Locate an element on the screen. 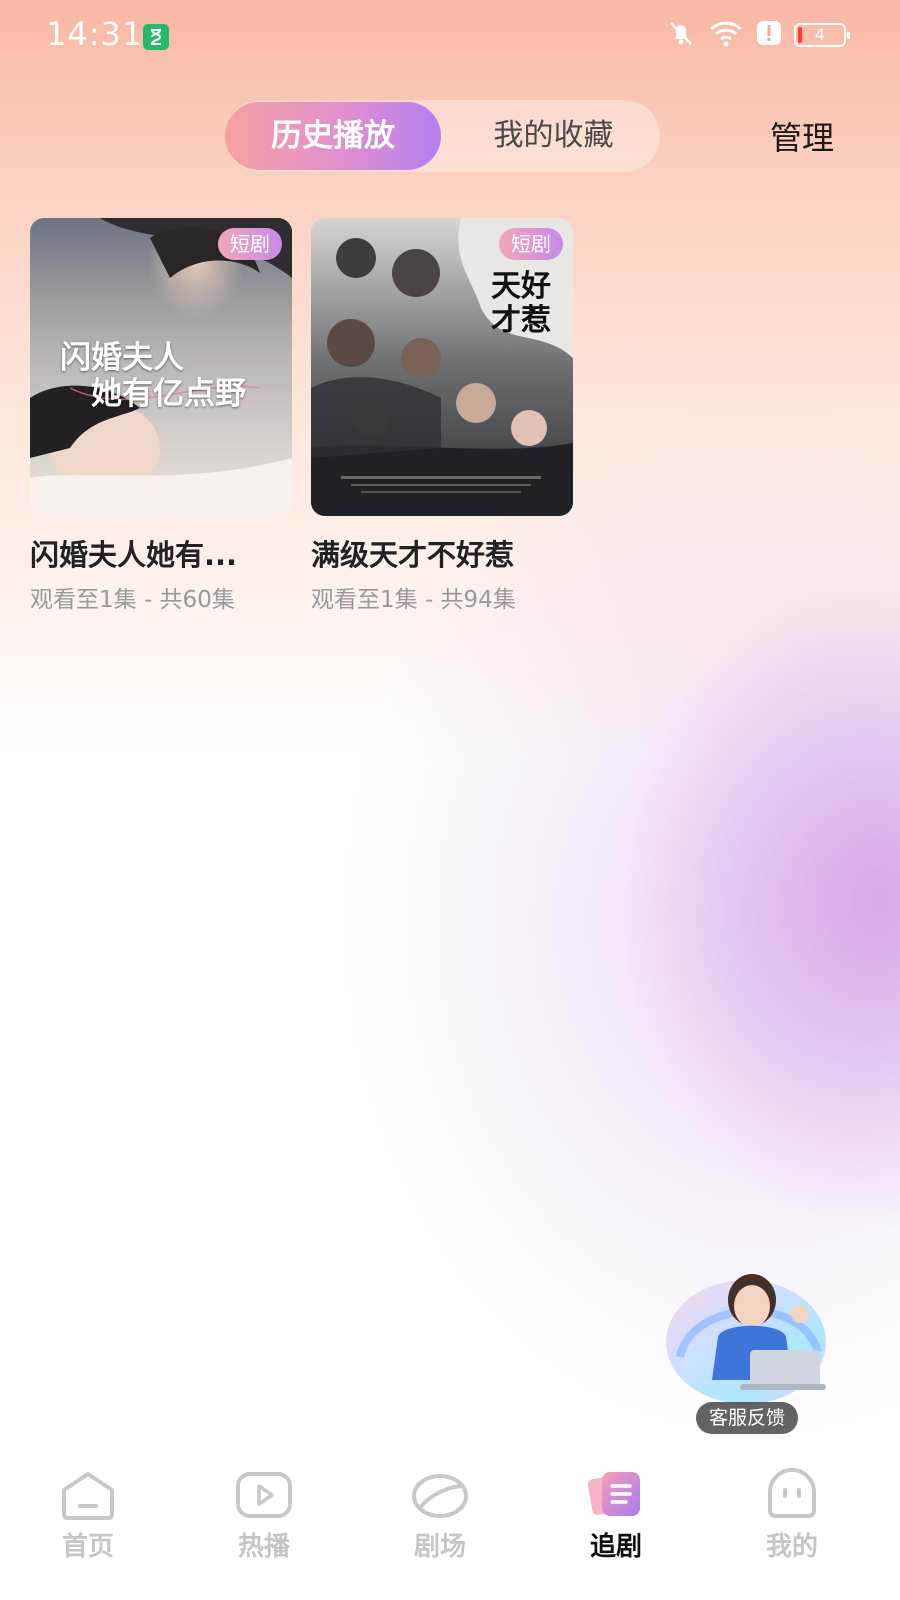 The height and width of the screenshot is (1600, 900). wifi-icon is located at coordinates (726, 35).